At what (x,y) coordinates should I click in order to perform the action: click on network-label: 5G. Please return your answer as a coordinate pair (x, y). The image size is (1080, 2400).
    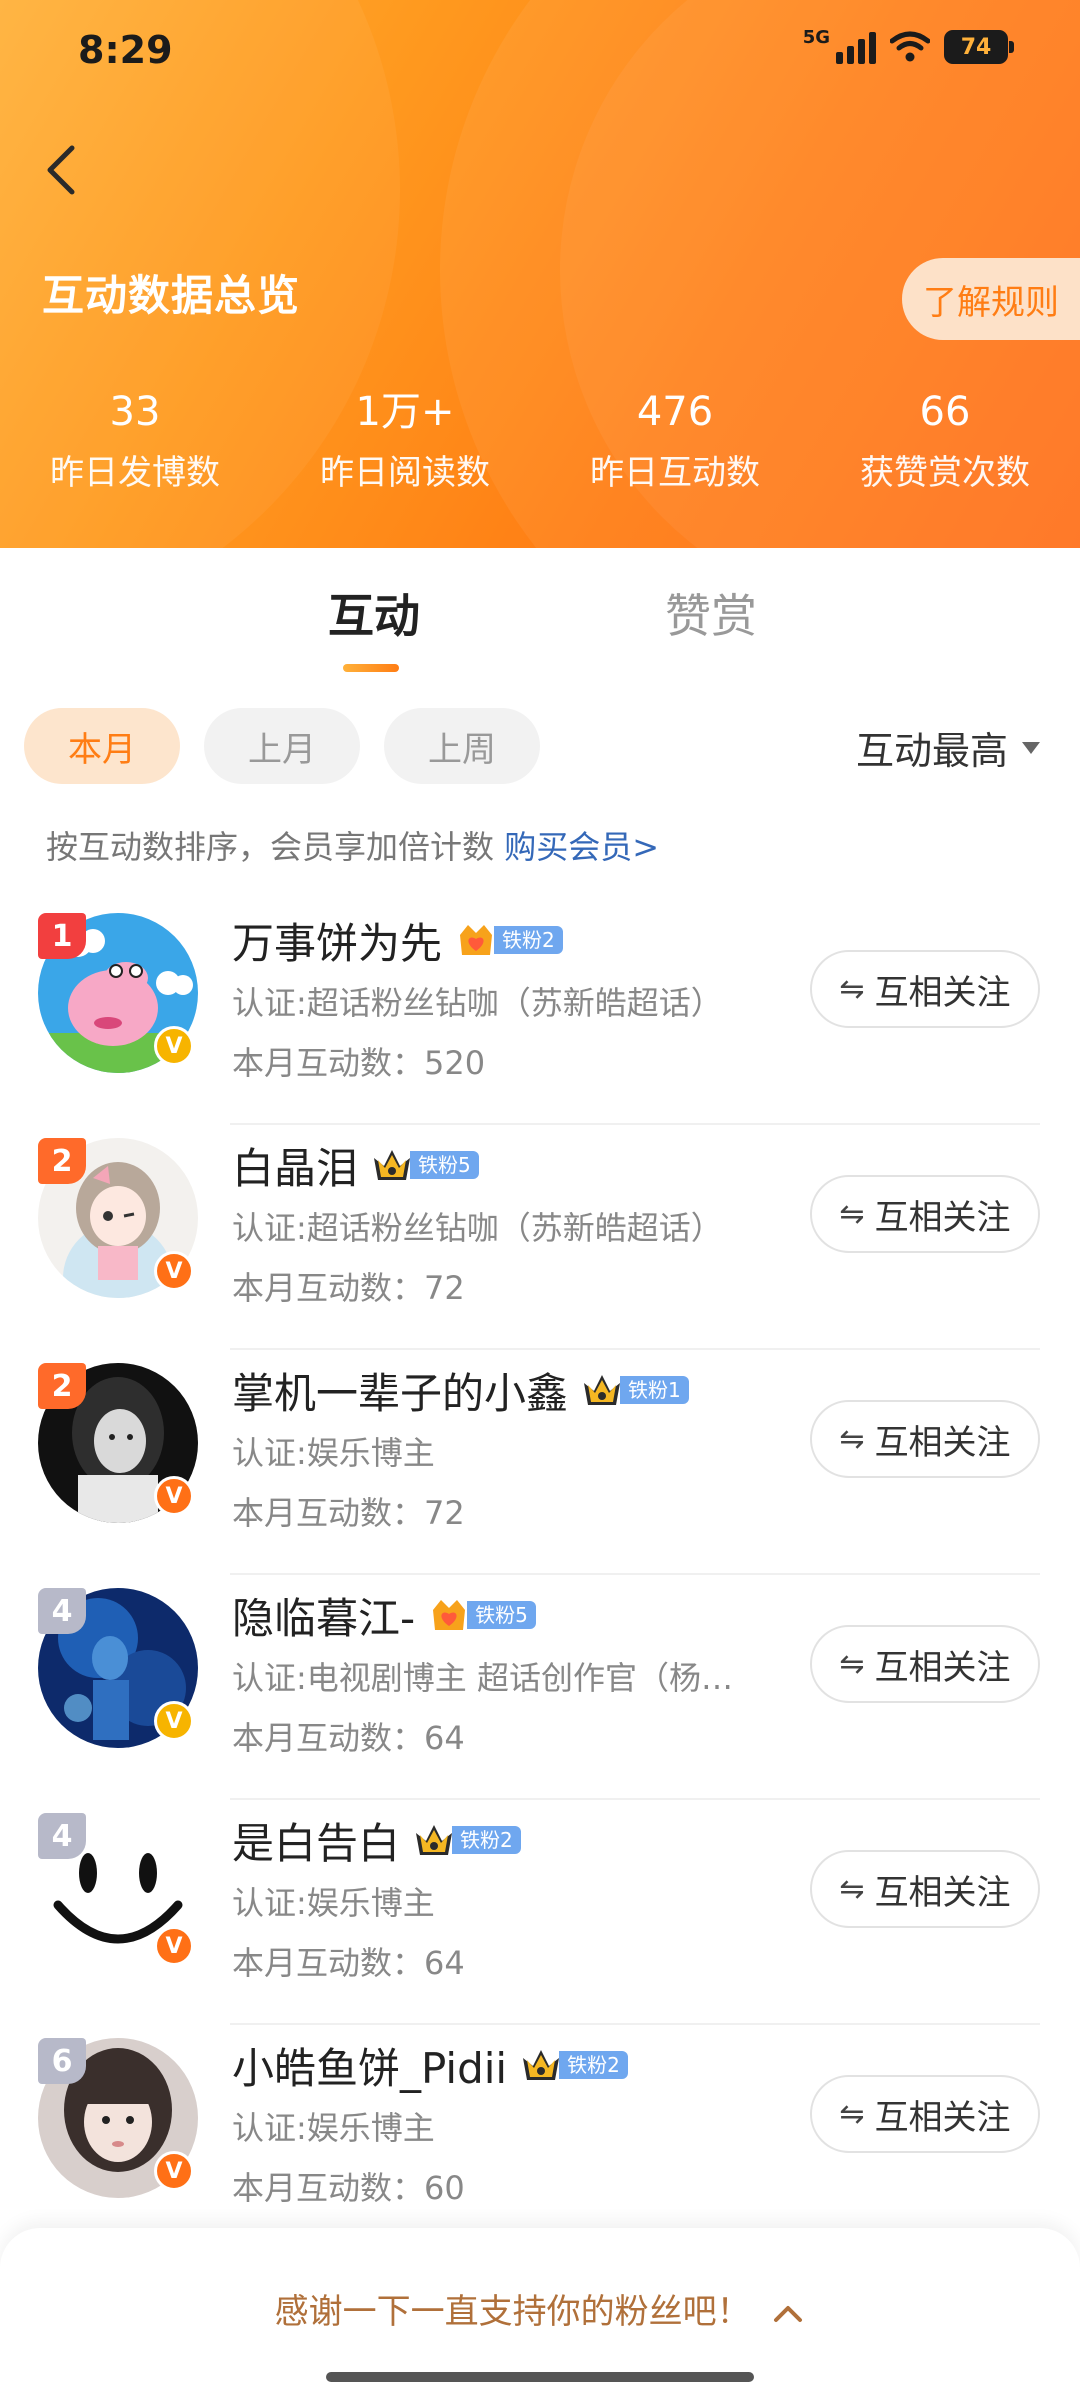
    Looking at the image, I should click on (816, 37).